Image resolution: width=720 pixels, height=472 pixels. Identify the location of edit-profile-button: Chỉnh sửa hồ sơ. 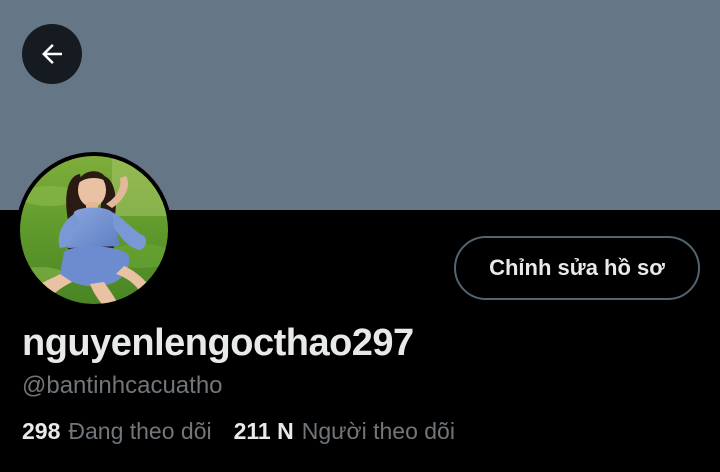
(577, 268).